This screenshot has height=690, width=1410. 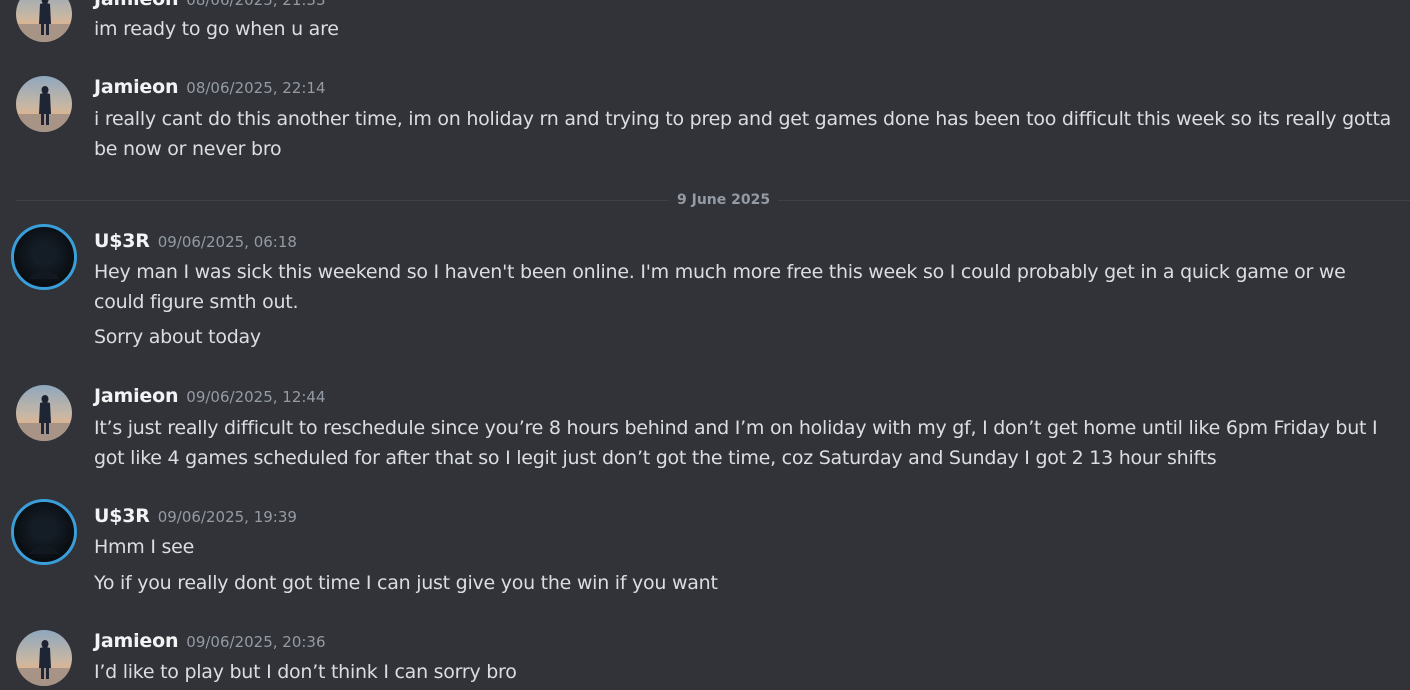 I want to click on message-timestamp: 09/06/2025, 06:18, so click(x=227, y=242).